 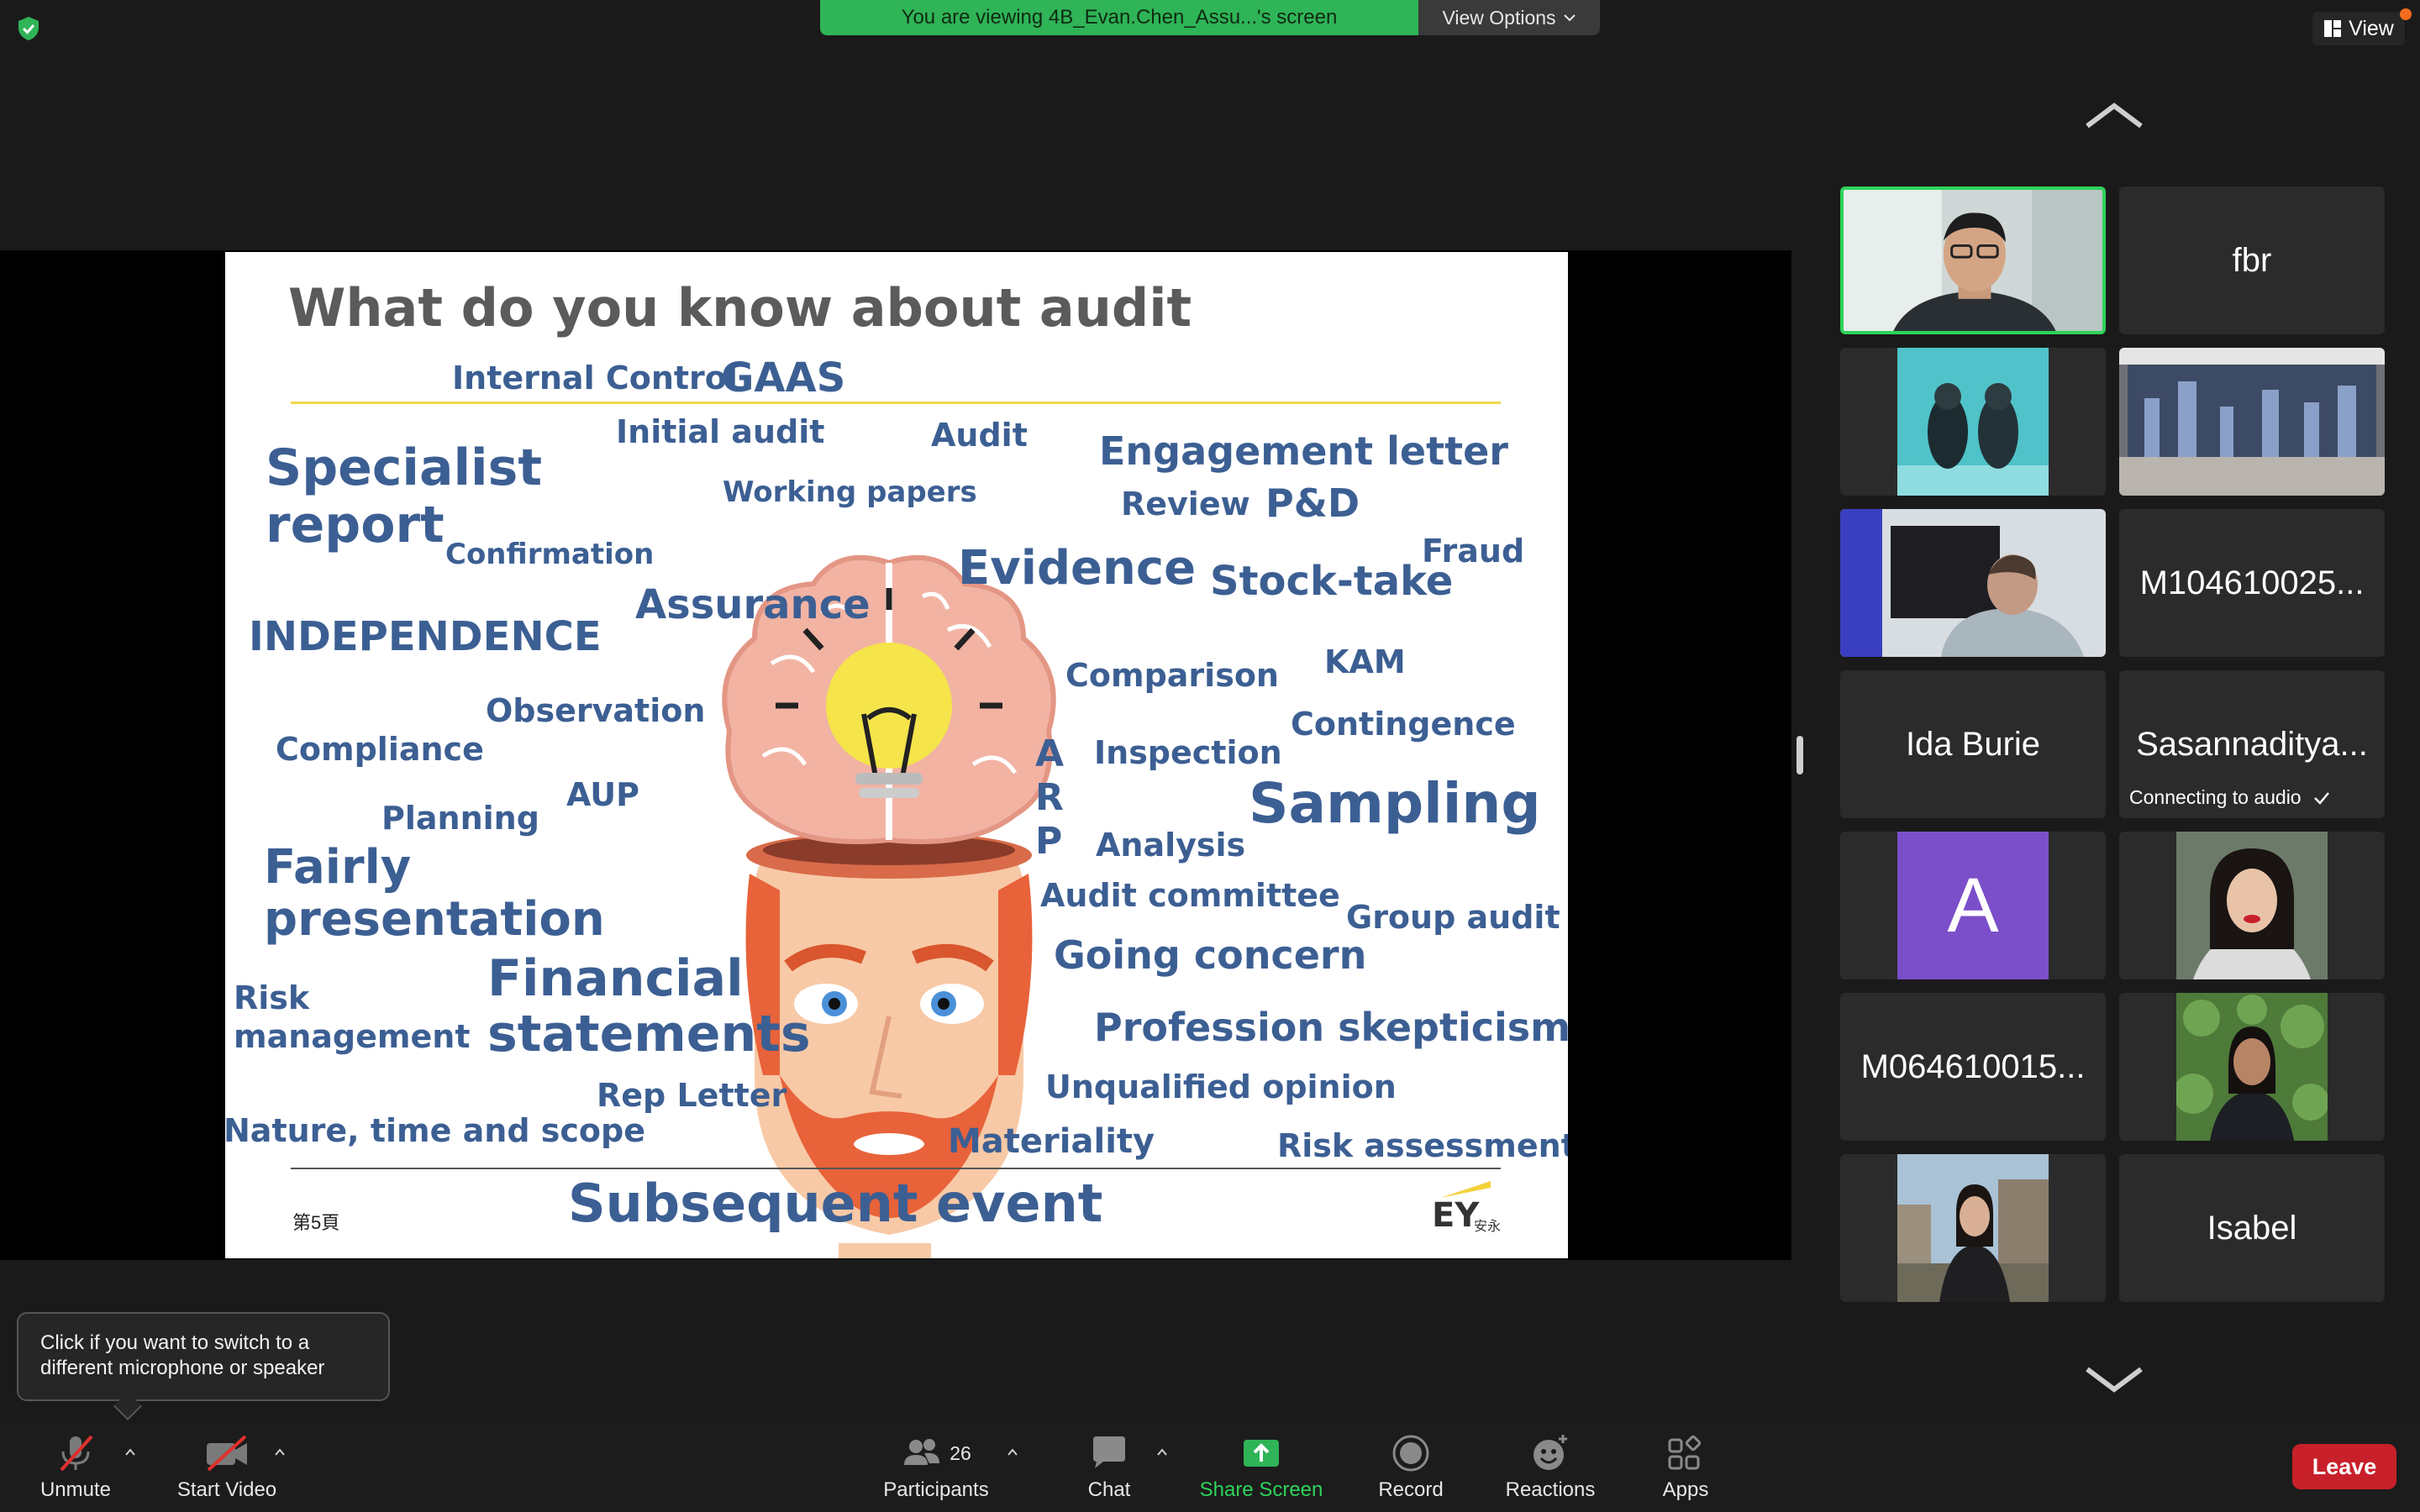 I want to click on apps-button: Apps, so click(x=1686, y=1467).